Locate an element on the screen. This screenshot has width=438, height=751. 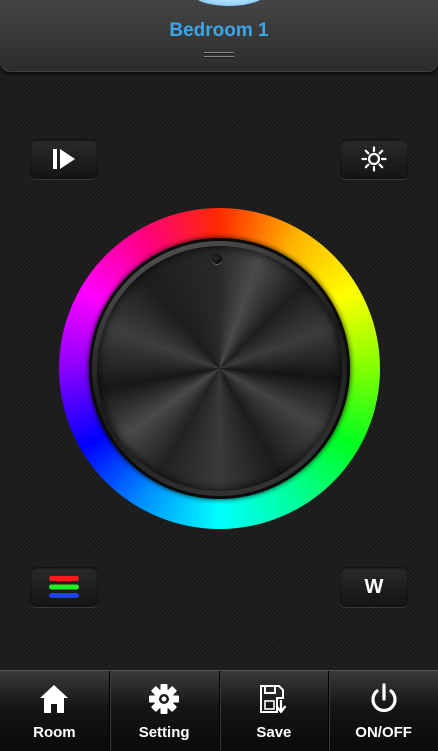
tab-room: Room is located at coordinates (54, 711).